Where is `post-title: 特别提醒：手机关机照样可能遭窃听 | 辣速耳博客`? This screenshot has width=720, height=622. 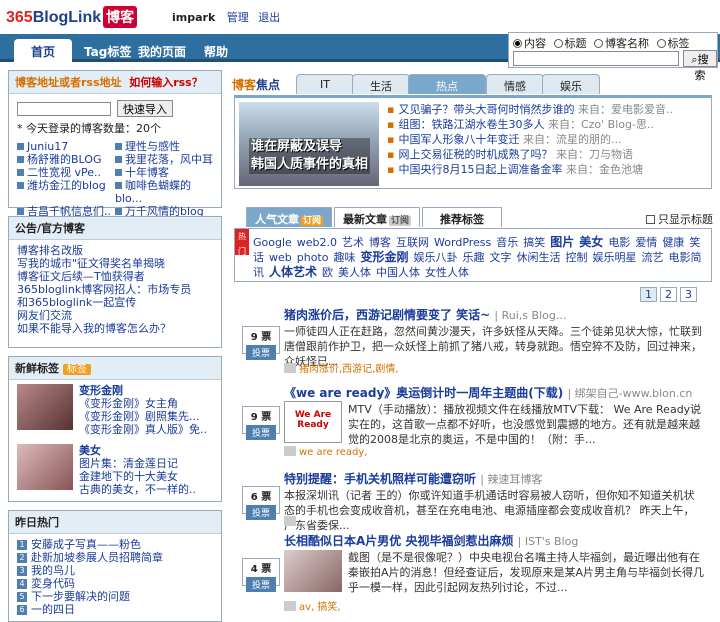
post-title: 特别提醒：手机关机照样可能遭窃听 | 辣速耳博客 is located at coordinates (413, 478).